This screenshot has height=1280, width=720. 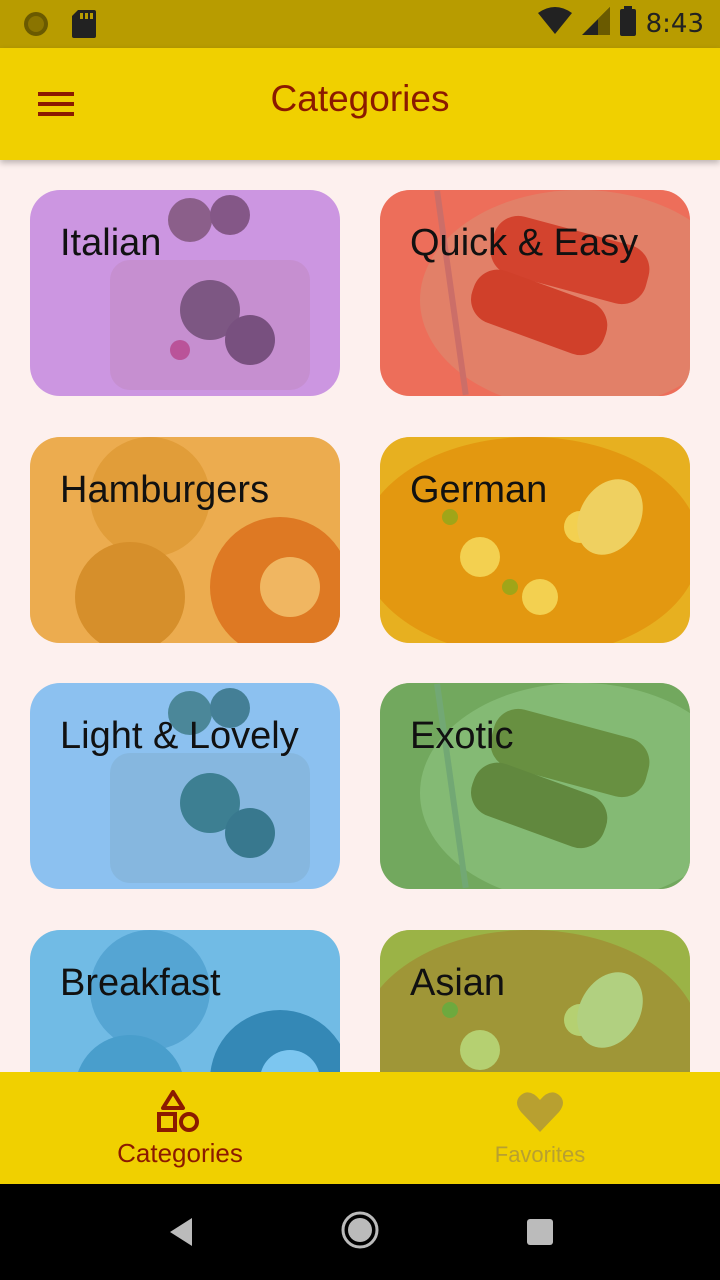 I want to click on category-label: Italian, so click(x=111, y=243).